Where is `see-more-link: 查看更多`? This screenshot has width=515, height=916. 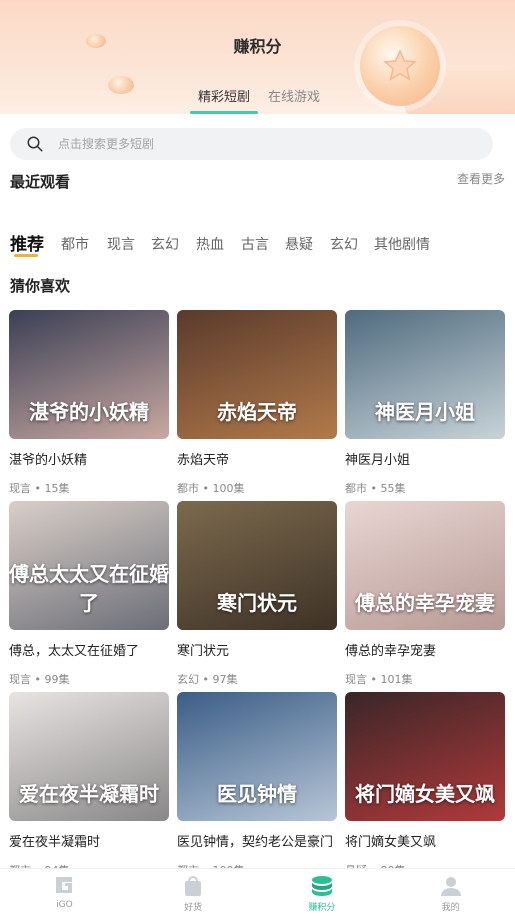
see-more-link: 查看更多 is located at coordinates (481, 178).